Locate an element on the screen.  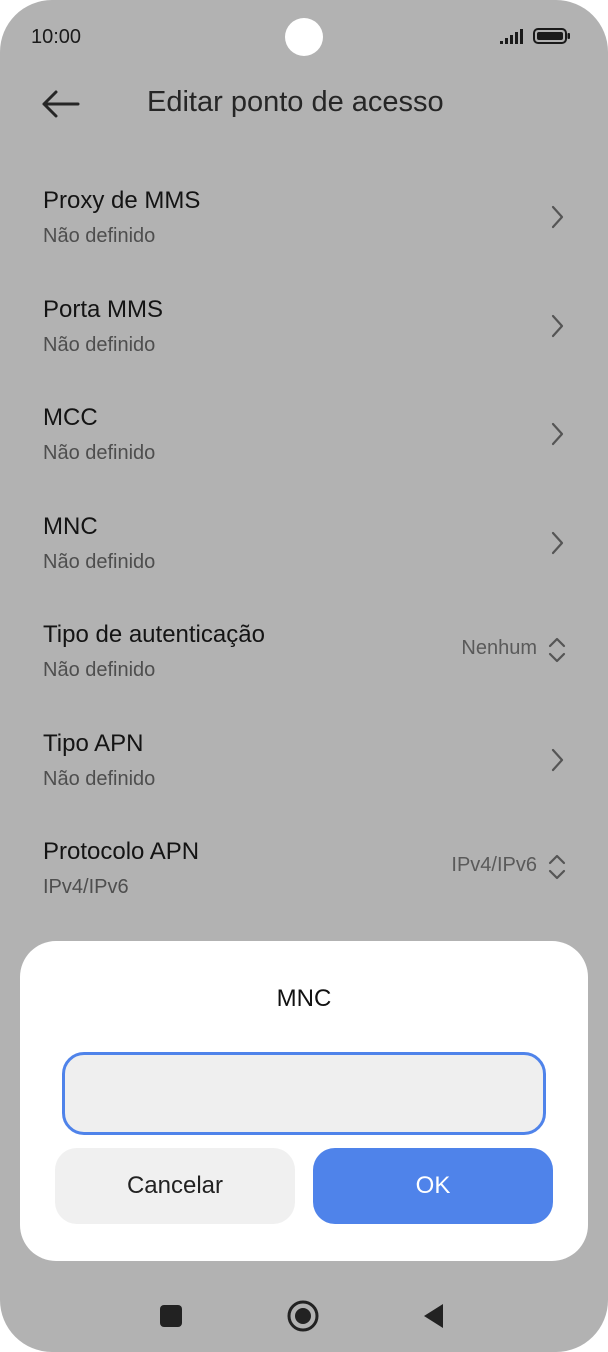
setting-porta-mms: Porta MMS Não definido is located at coordinates (304, 326).